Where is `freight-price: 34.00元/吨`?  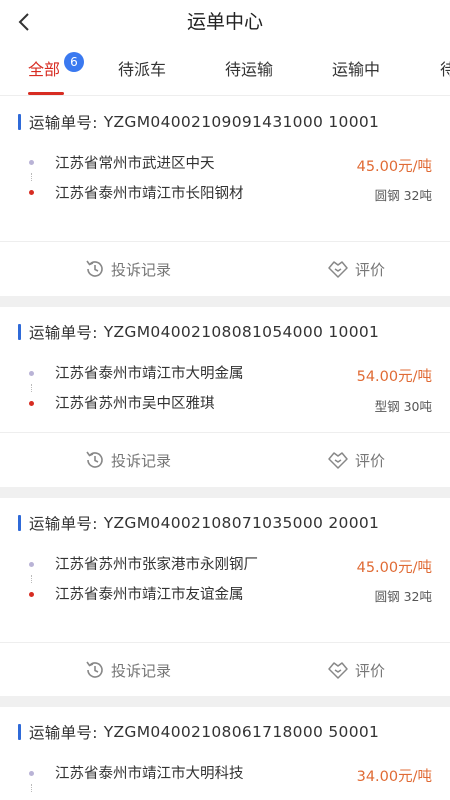 freight-price: 34.00元/吨 is located at coordinates (394, 777).